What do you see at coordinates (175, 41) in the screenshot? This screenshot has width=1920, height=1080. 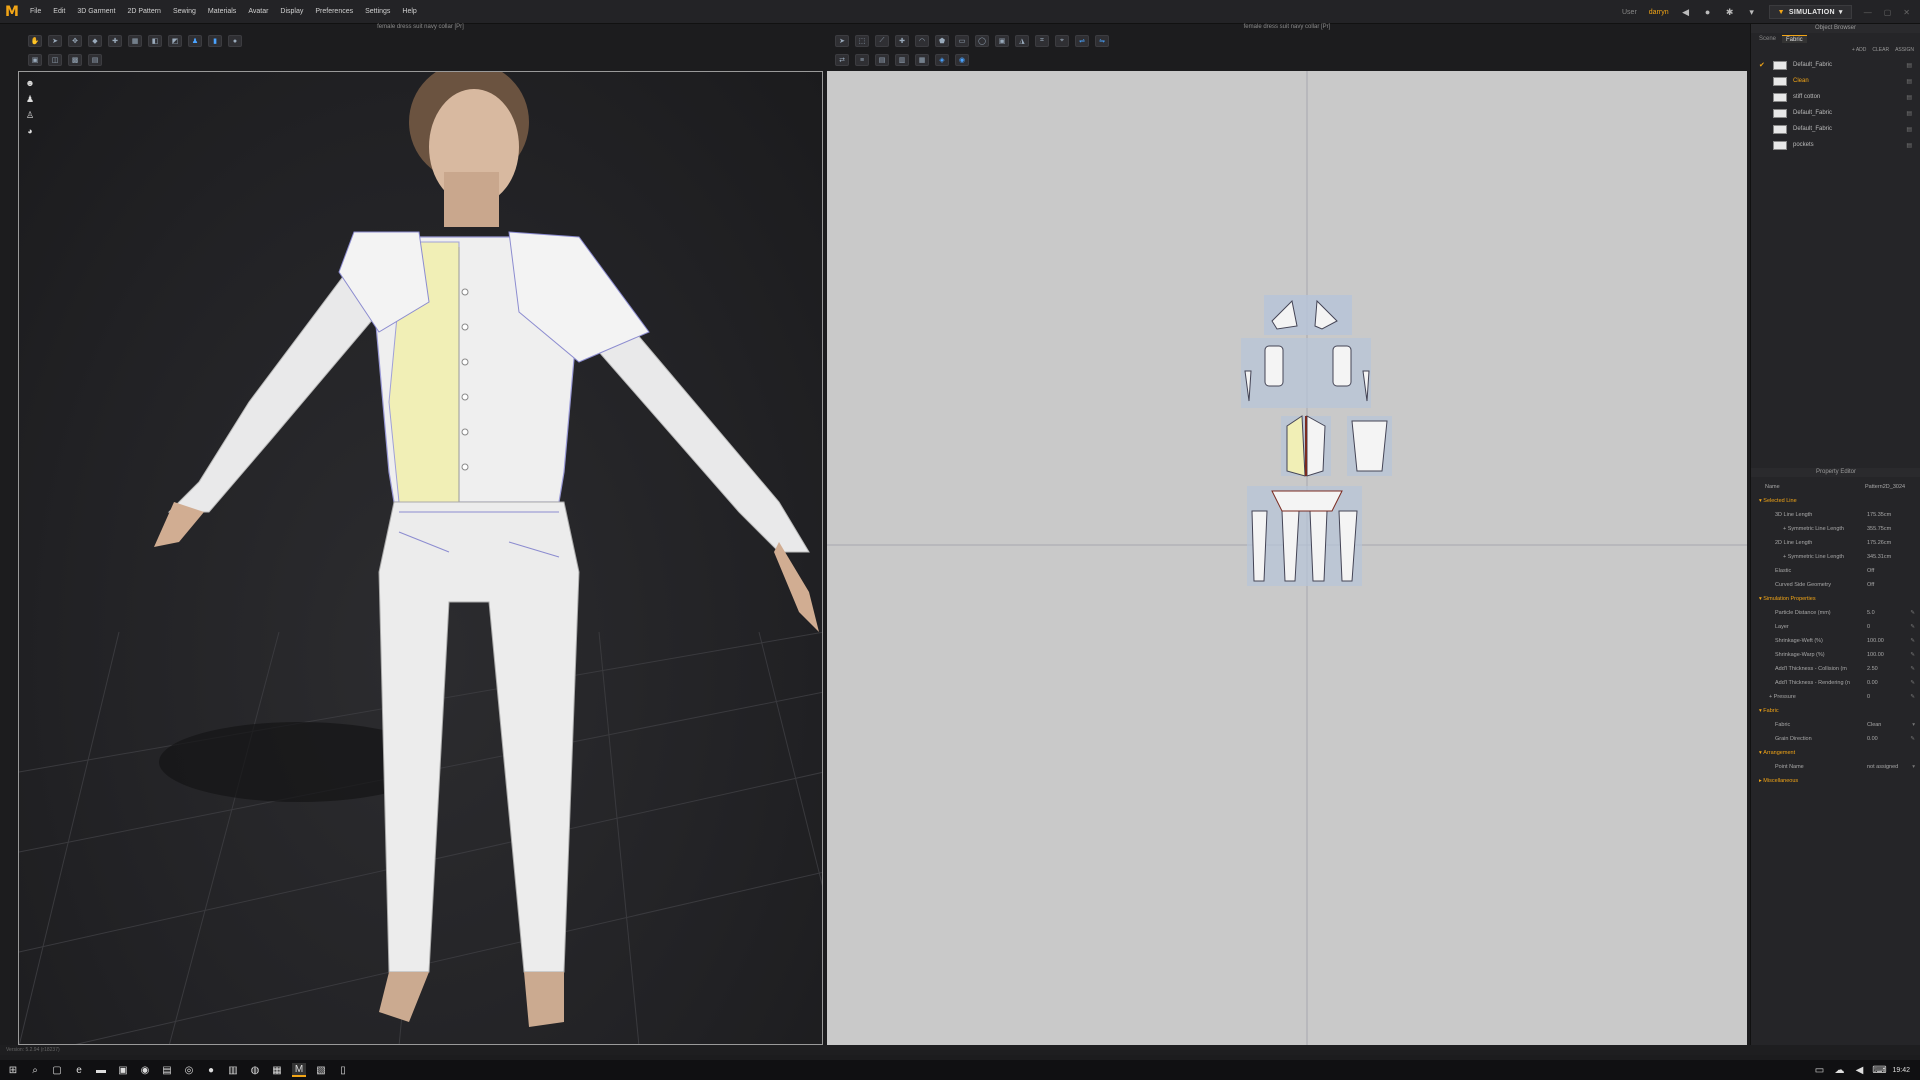 I see `tack-tool-icon: ◩` at bounding box center [175, 41].